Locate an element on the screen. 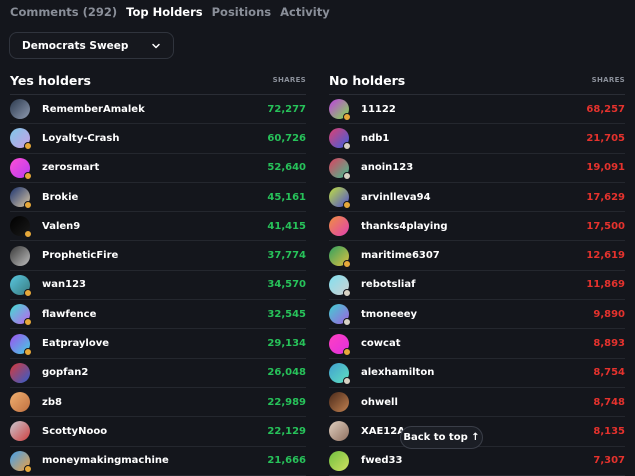 The image size is (635, 476). holder-row: fwed33 7,307 is located at coordinates (477, 461).